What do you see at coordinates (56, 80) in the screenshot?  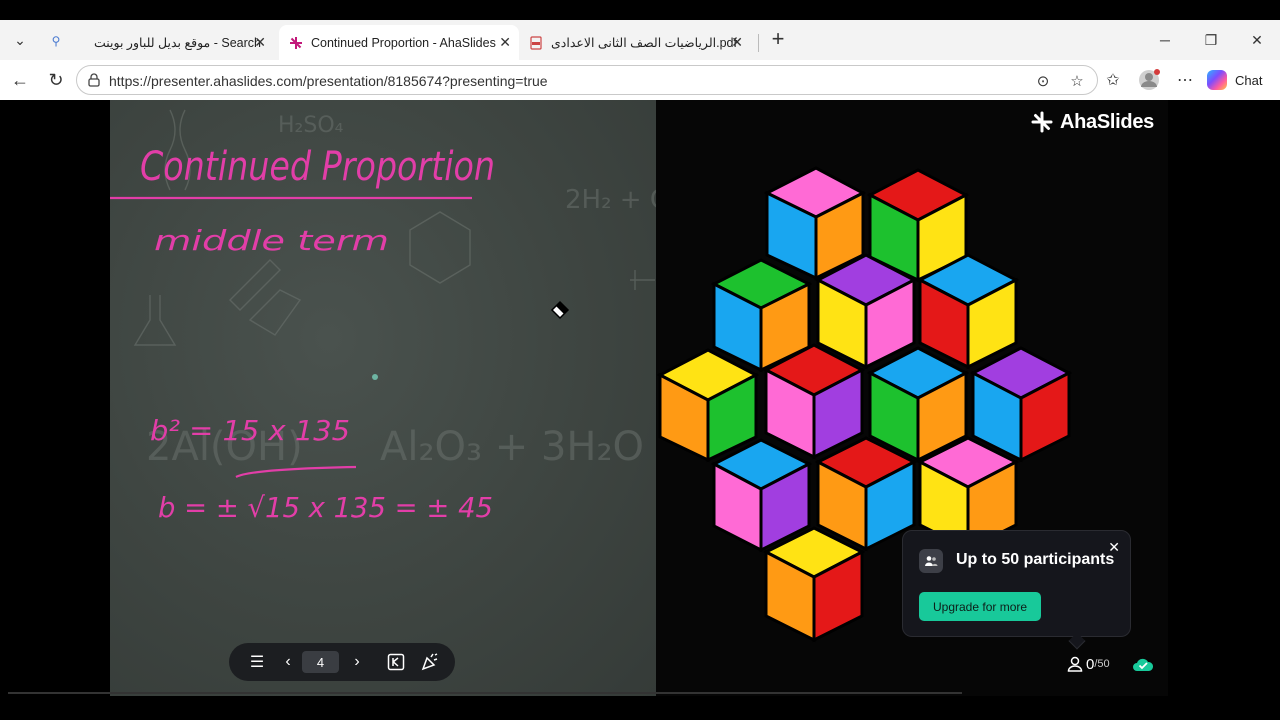 I see `reload-icon: ↻` at bounding box center [56, 80].